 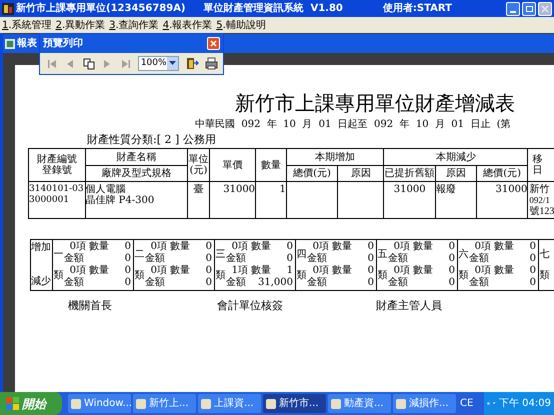 I want to click on clock: 下午 04:09, so click(x=525, y=404).